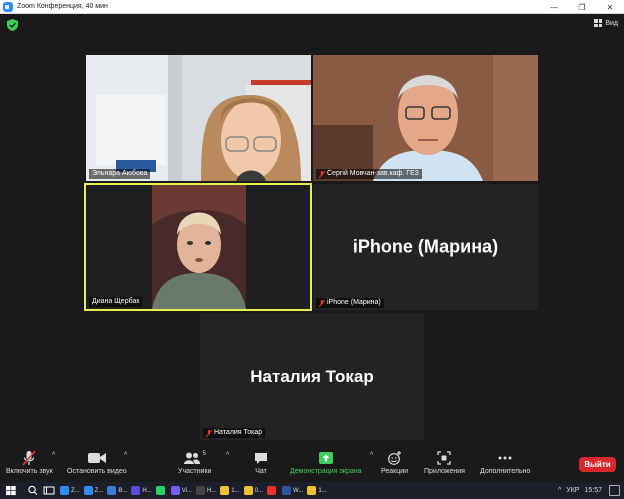  What do you see at coordinates (425, 247) in the screenshot?
I see `video-tile-4-camera-off: iPhone (Марина) iPhone (Марина)` at bounding box center [425, 247].